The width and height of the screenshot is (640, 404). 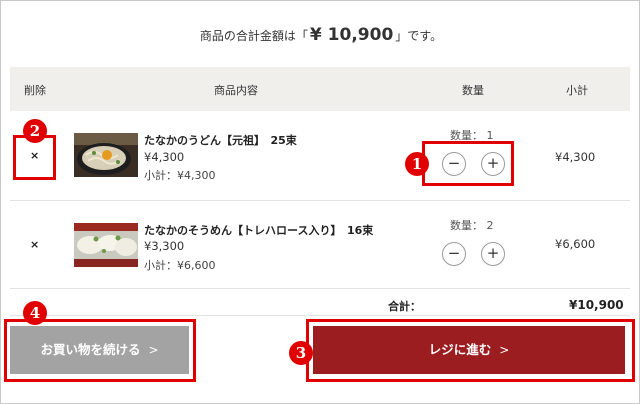 I want to click on product-image-udon, so click(x=106, y=155).